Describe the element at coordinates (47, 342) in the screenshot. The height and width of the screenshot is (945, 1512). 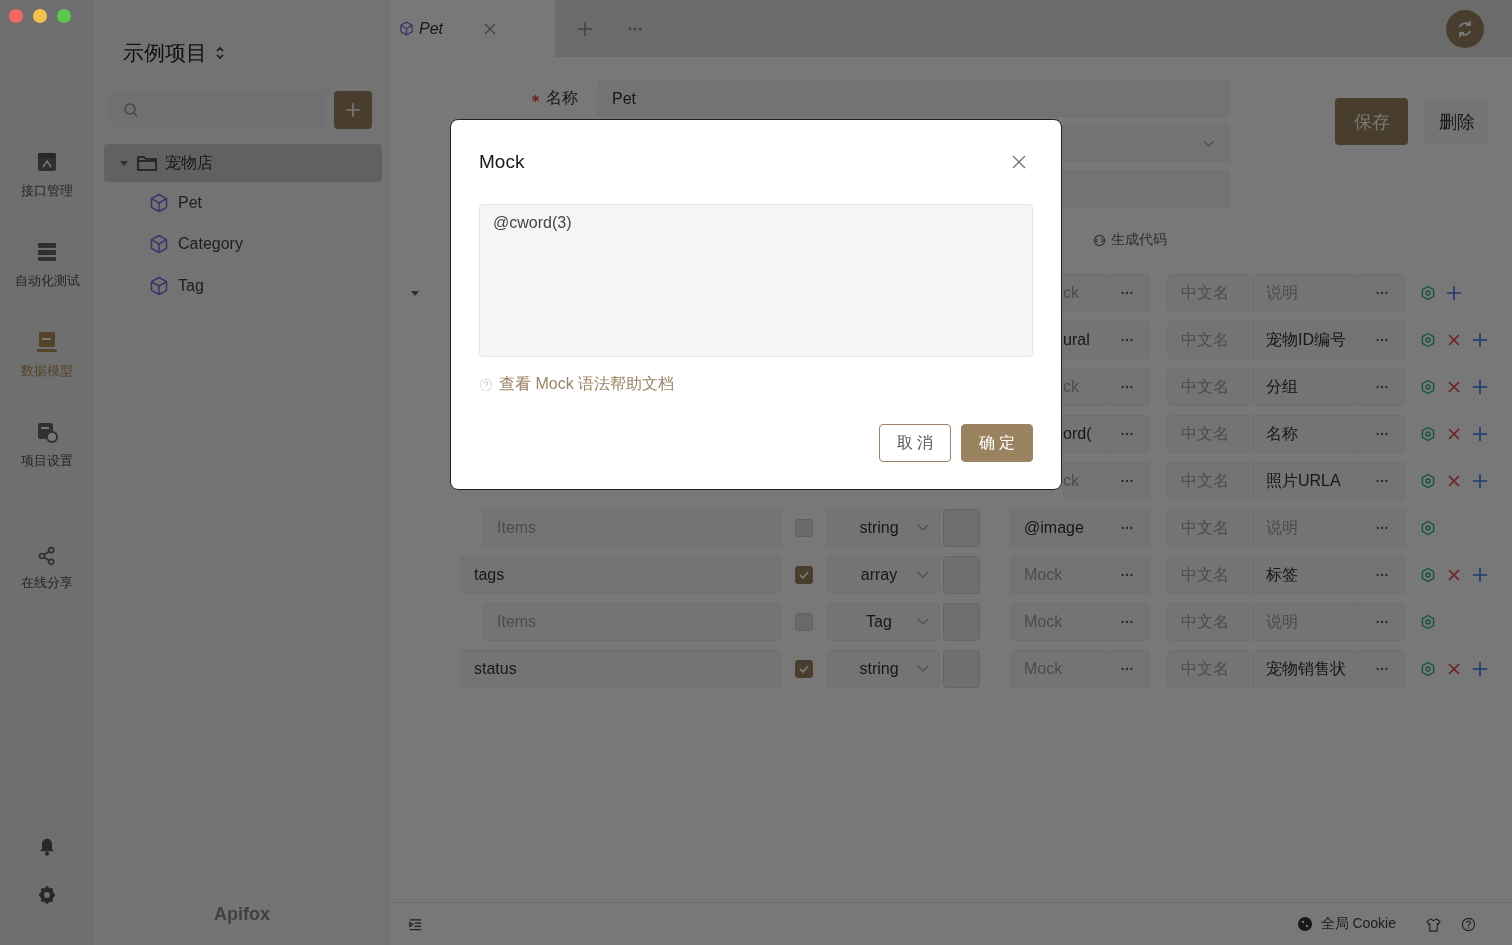
I see `monitor-icon` at that location.